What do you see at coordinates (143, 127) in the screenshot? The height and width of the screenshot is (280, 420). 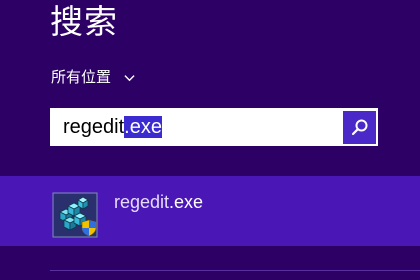 I see `search-text-selected: .exe` at bounding box center [143, 127].